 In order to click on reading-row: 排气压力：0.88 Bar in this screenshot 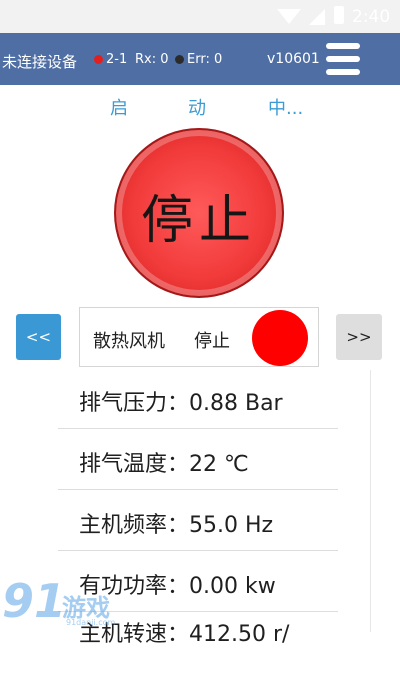, I will do `click(198, 398)`.